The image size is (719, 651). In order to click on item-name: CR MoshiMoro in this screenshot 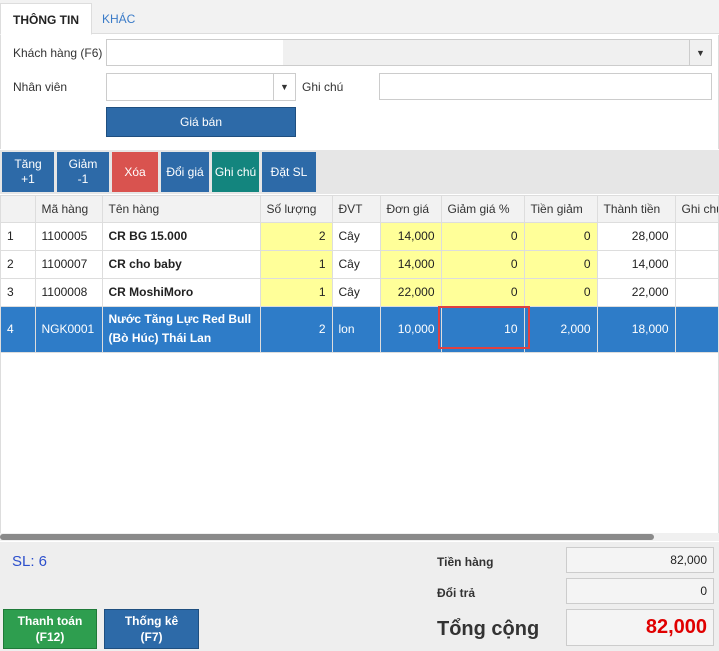, I will do `click(181, 292)`.